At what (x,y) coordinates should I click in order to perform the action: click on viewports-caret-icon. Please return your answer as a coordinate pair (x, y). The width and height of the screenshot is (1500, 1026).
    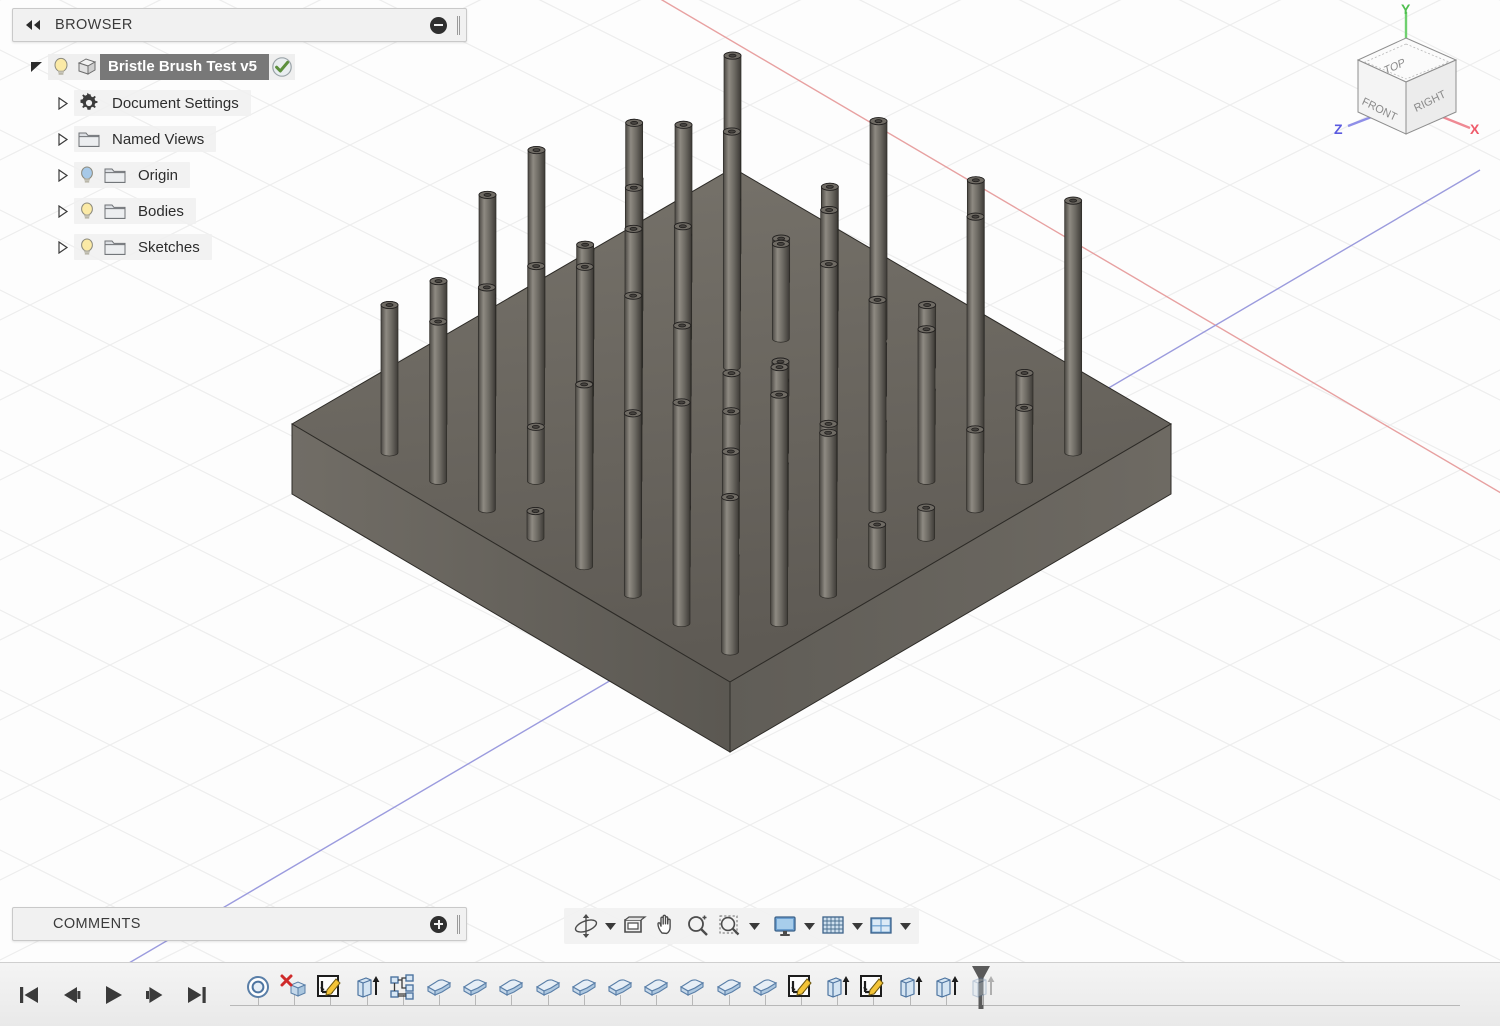
    Looking at the image, I should click on (905, 926).